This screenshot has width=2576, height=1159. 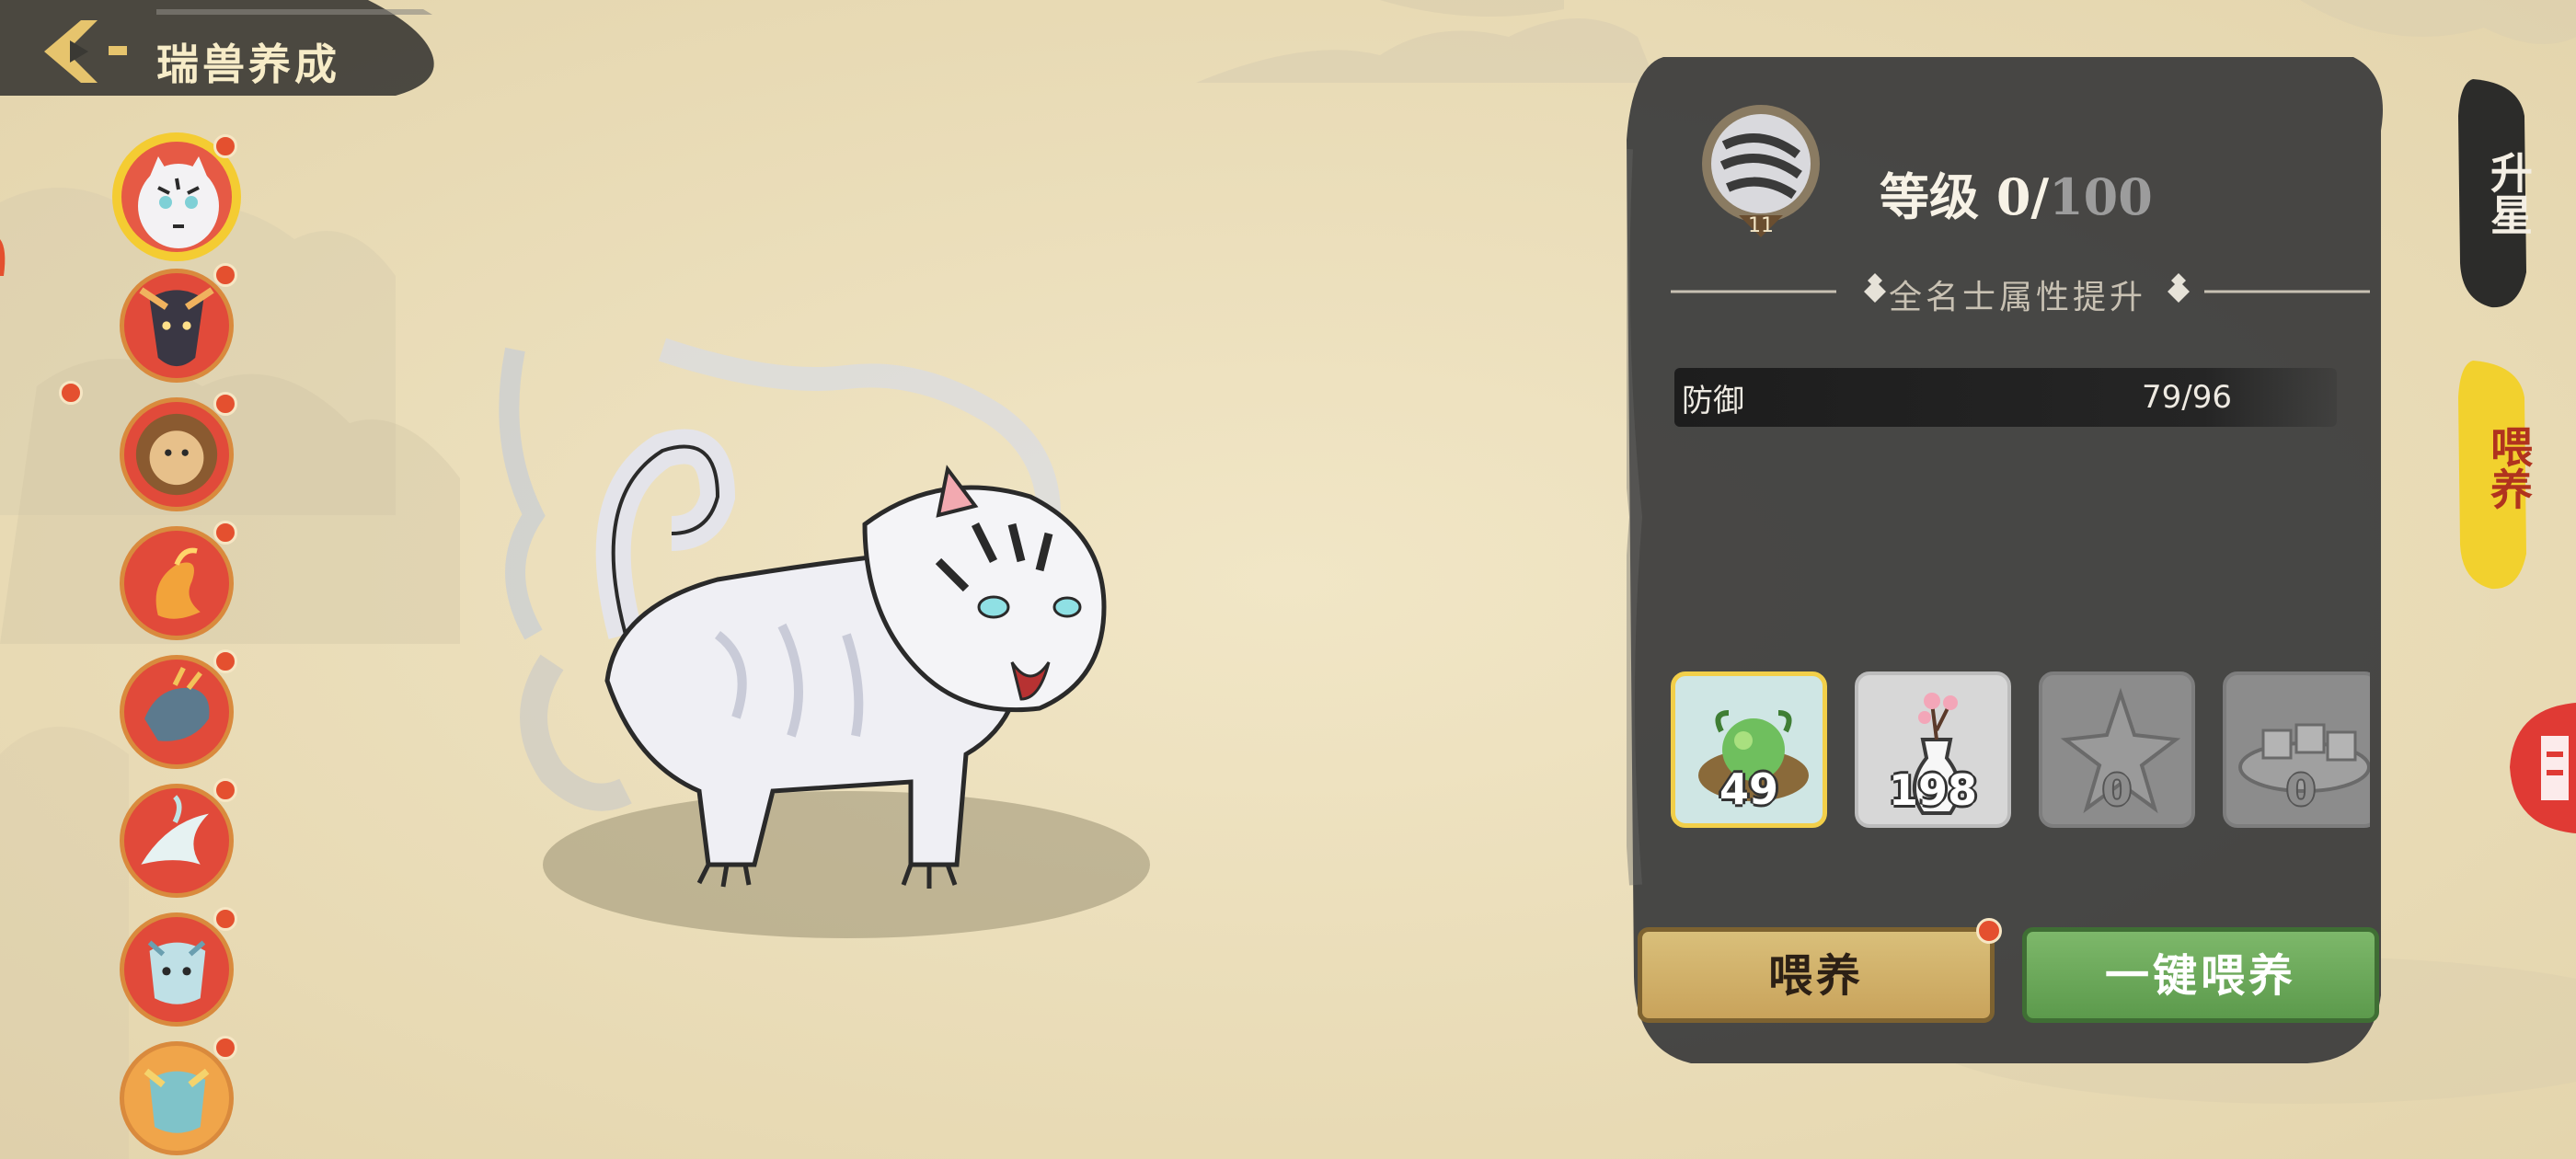 I want to click on beast-list, so click(x=179, y=645).